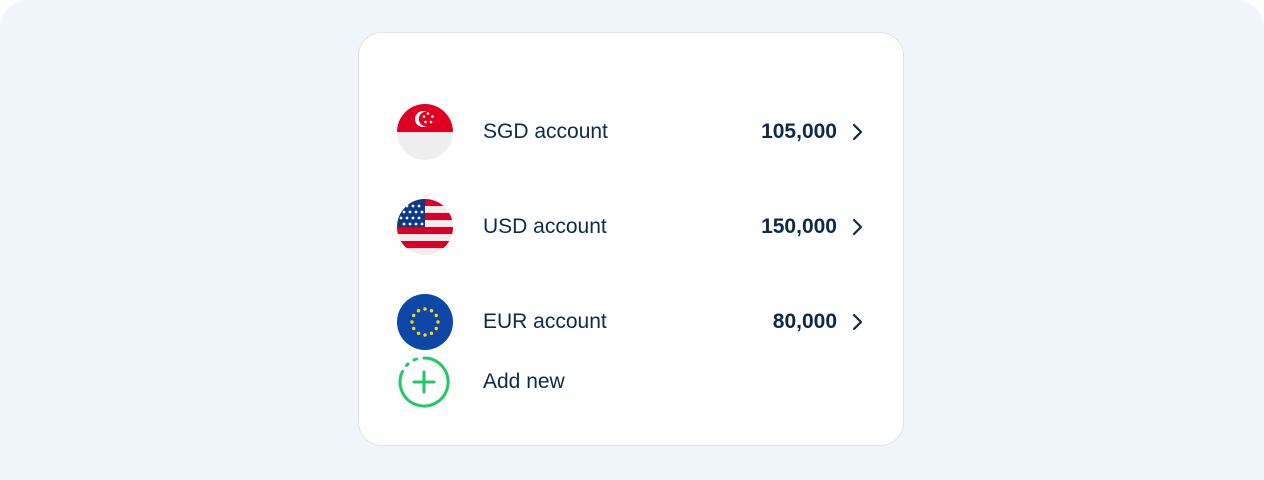  I want to click on add-new-account-button: Add new, so click(631, 382).